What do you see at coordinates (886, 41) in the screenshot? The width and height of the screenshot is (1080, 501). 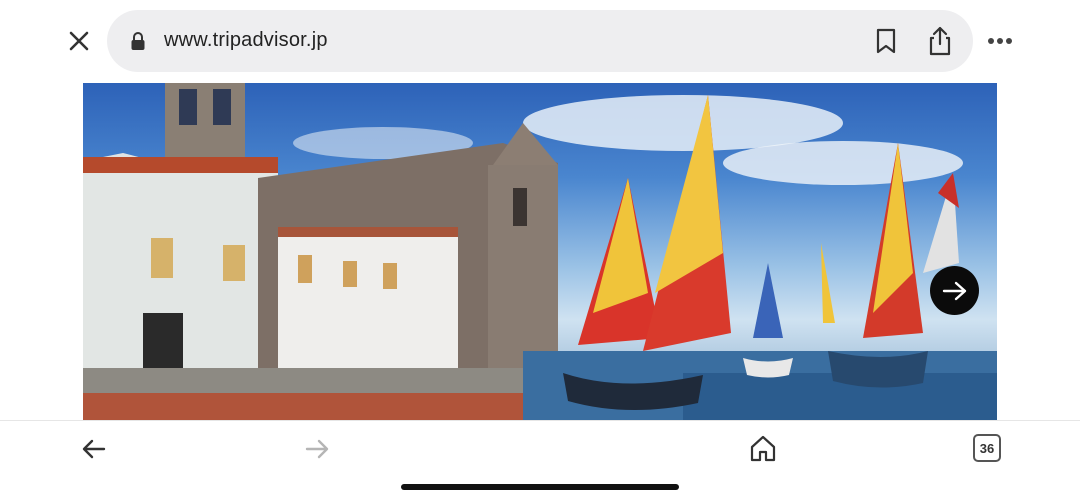 I see `bookmark-icon` at bounding box center [886, 41].